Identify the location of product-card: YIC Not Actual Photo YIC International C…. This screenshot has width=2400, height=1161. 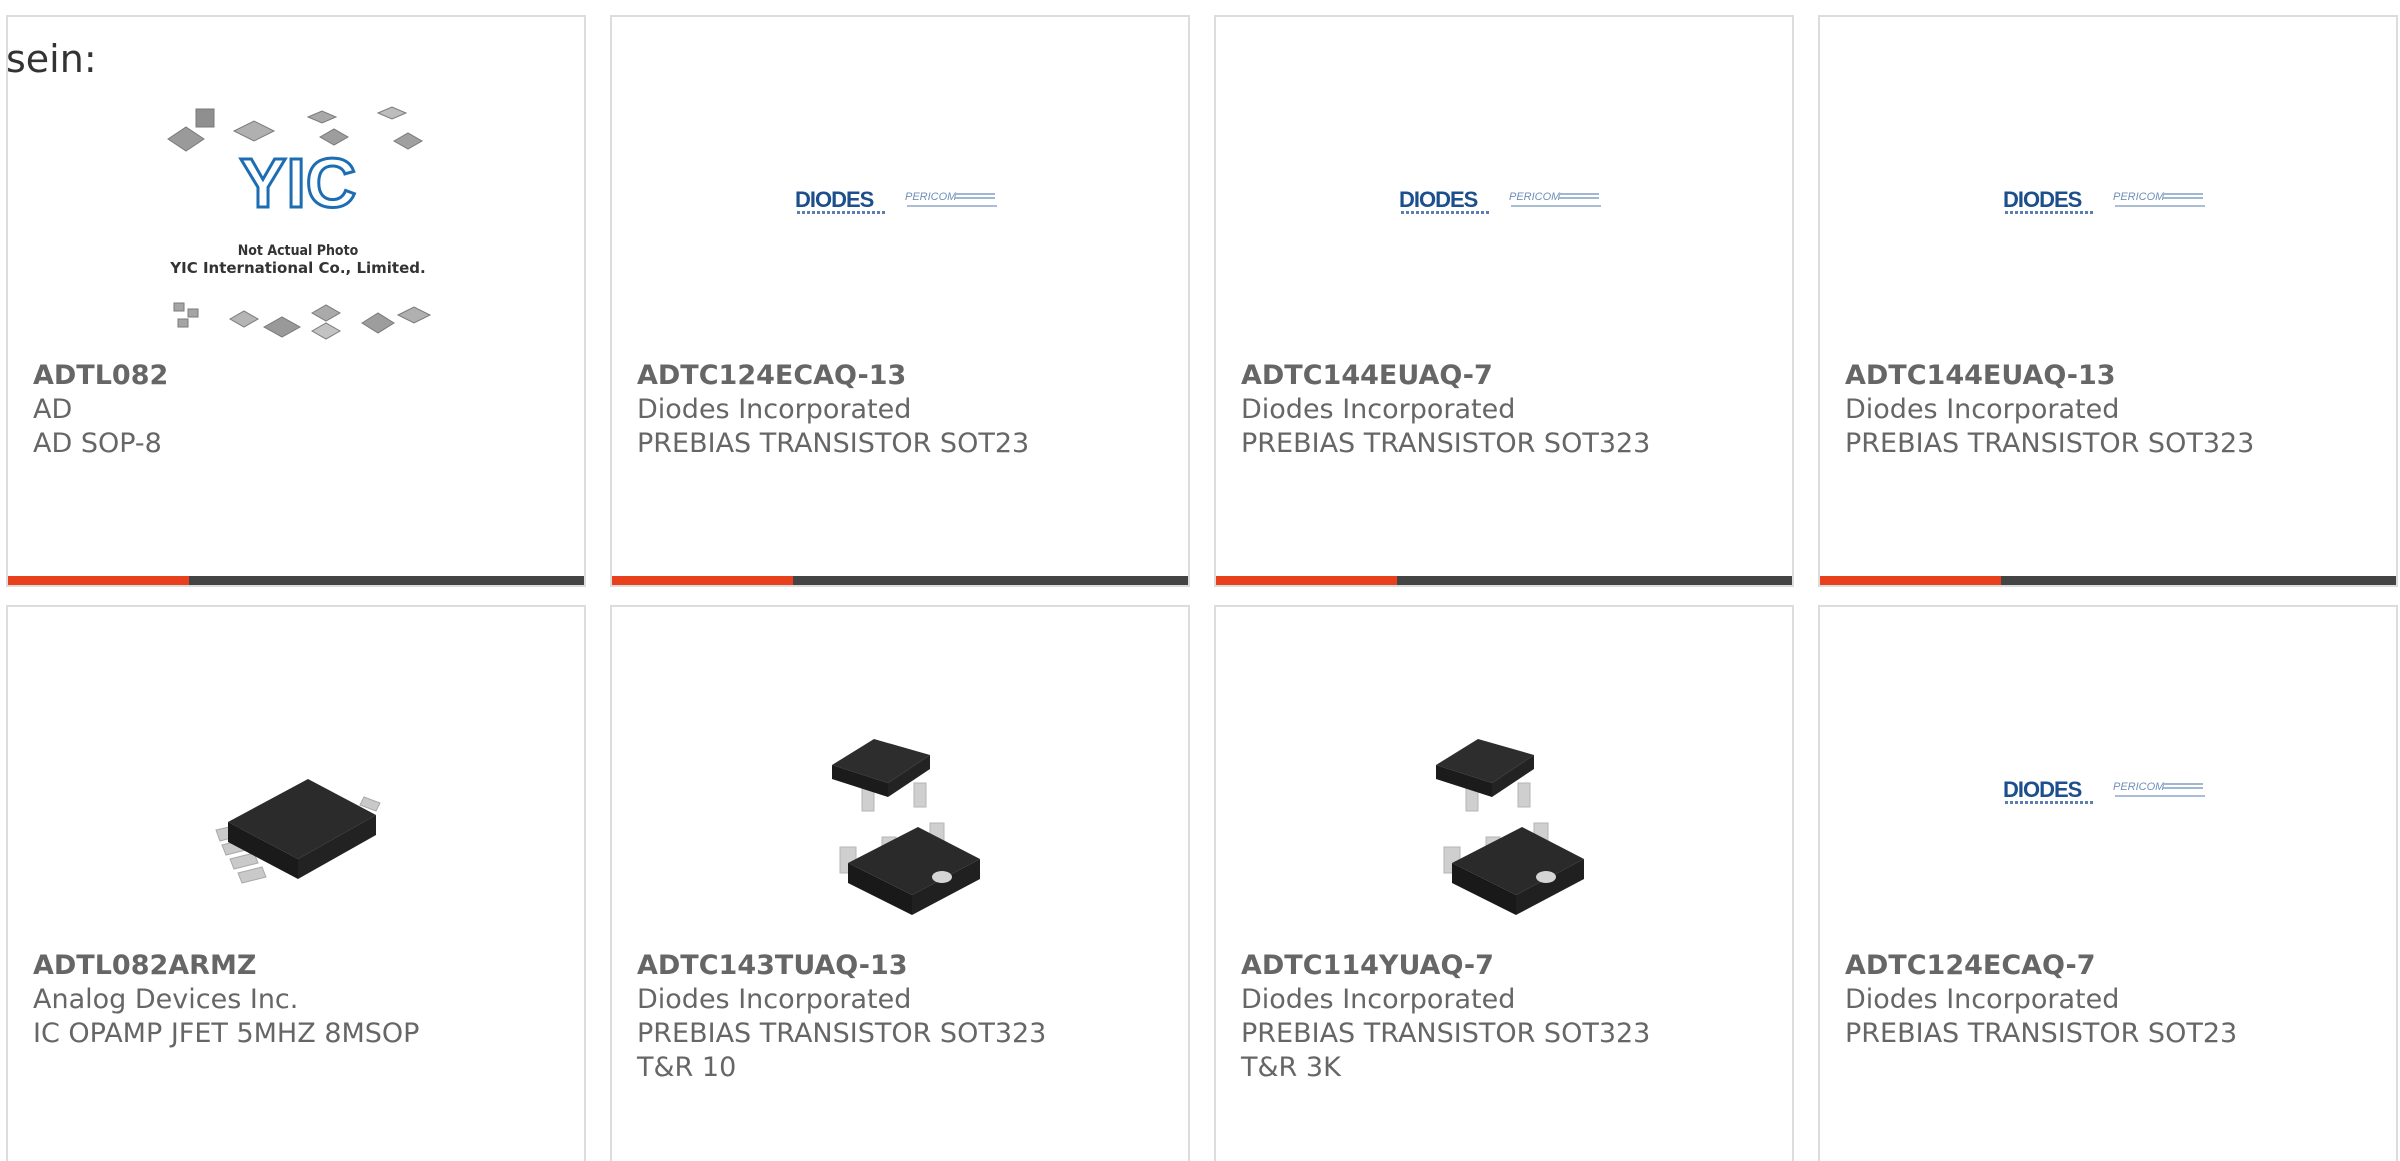
(296, 301).